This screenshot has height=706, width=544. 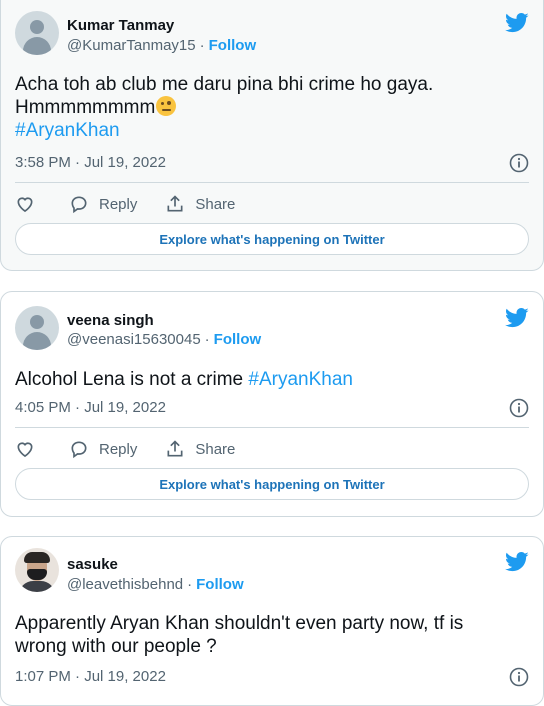 I want to click on timestamp: 1:07 PM · Jul 19, 2022, so click(x=90, y=676).